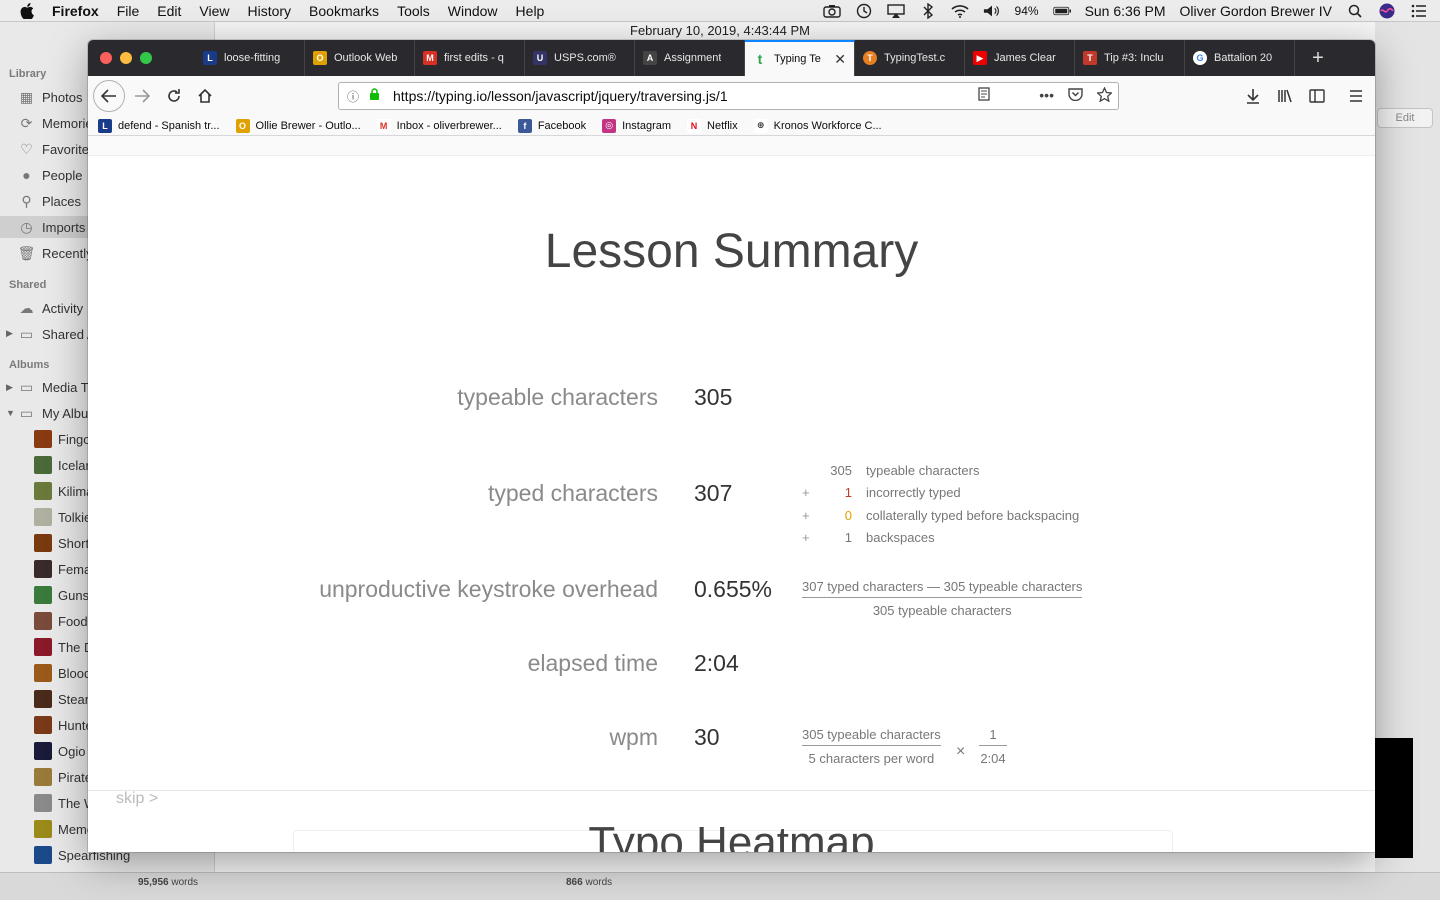 This screenshot has width=1440, height=900. I want to click on info-icon: ⓘ, so click(355, 96).